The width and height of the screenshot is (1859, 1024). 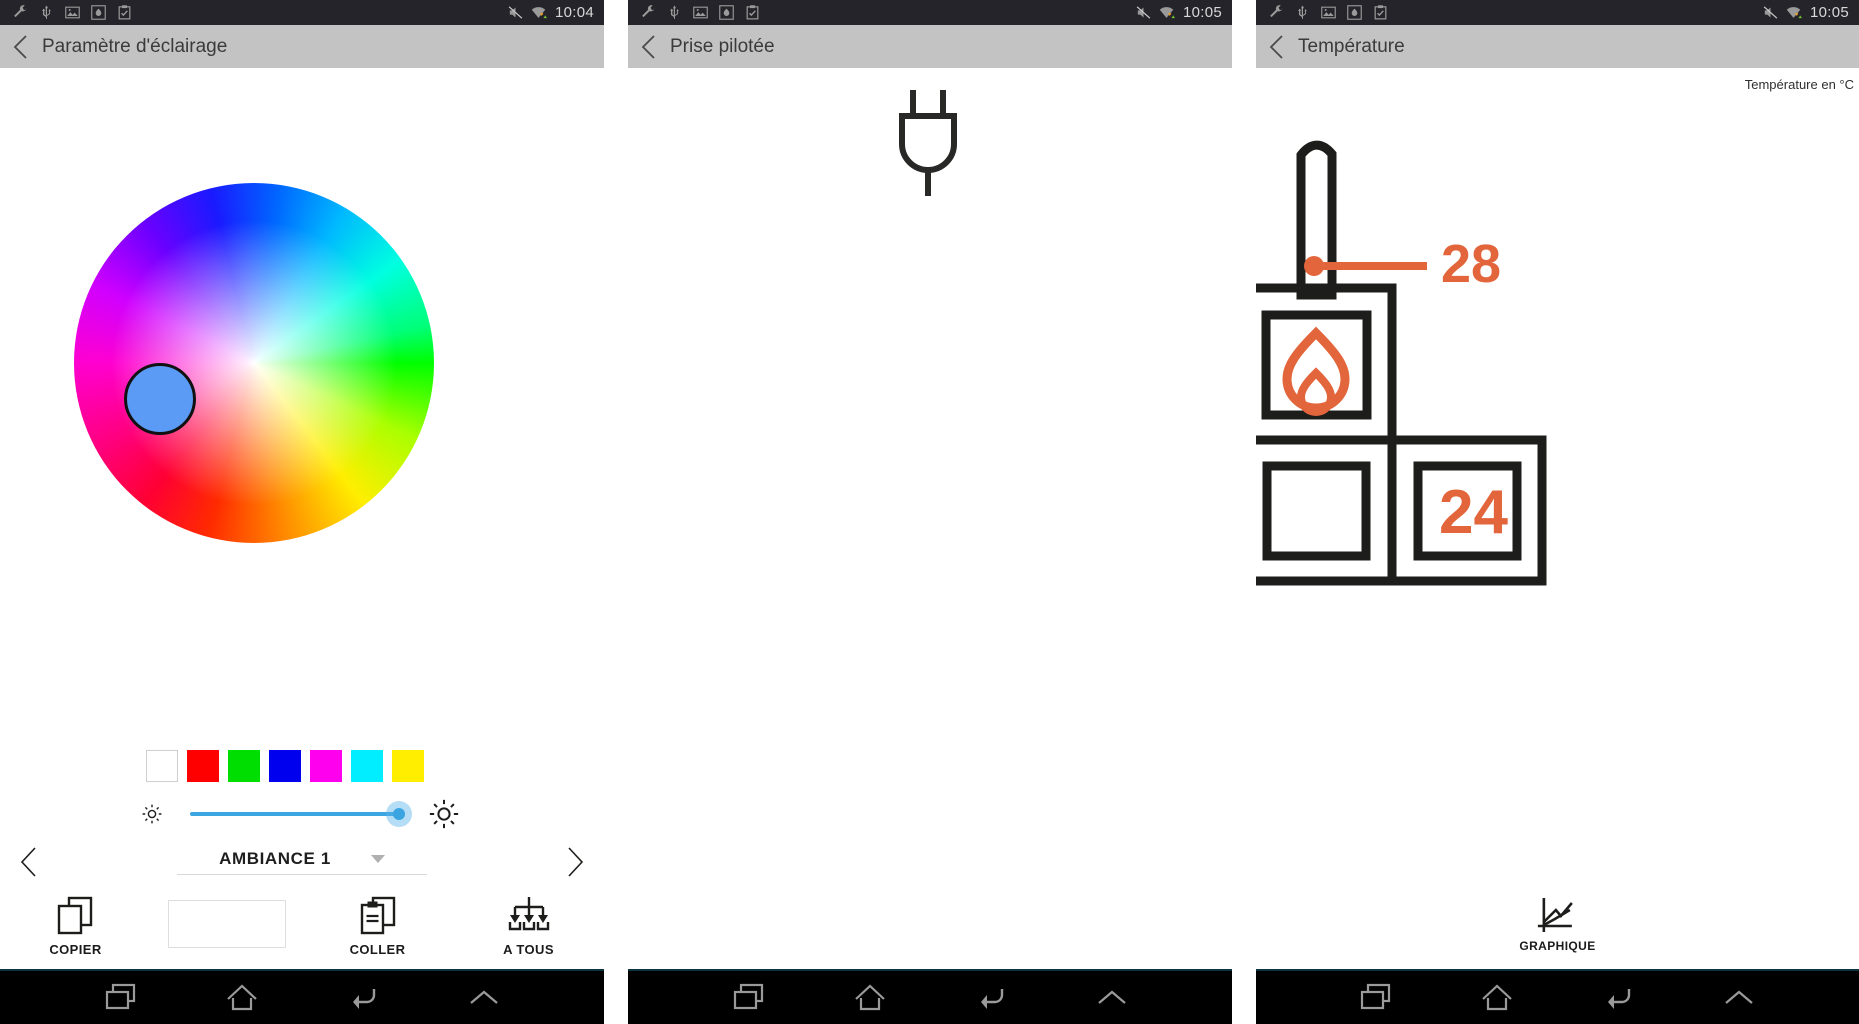 I want to click on swatch-white, so click(x=162, y=766).